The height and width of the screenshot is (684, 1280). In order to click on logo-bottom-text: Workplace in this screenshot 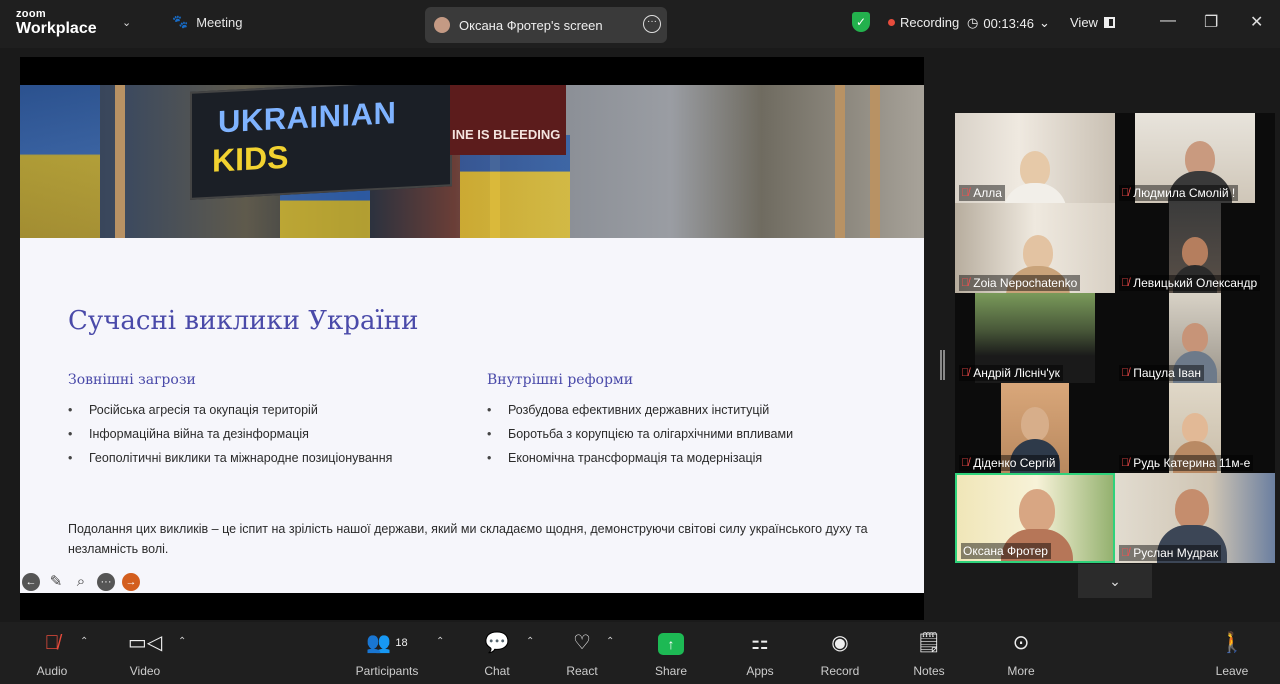, I will do `click(56, 28)`.